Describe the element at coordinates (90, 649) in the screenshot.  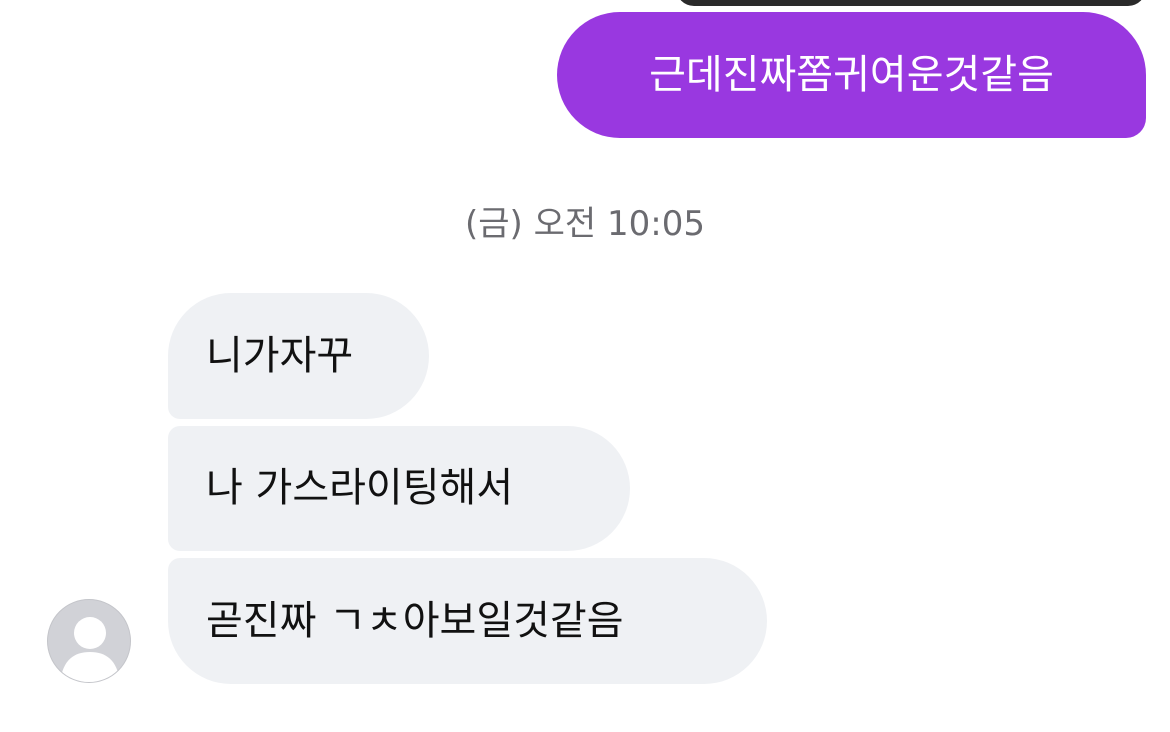
I see `default-person-avatar-icon` at that location.